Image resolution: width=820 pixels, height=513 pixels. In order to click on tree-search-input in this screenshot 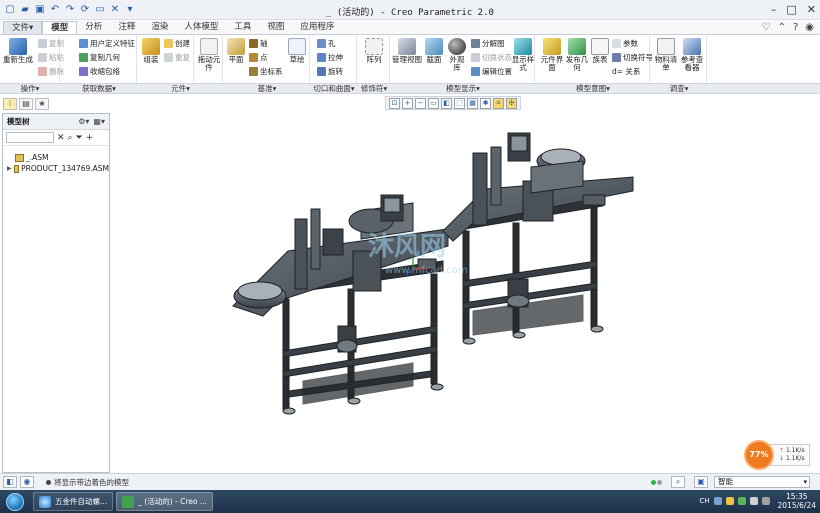, I will do `click(30, 137)`.